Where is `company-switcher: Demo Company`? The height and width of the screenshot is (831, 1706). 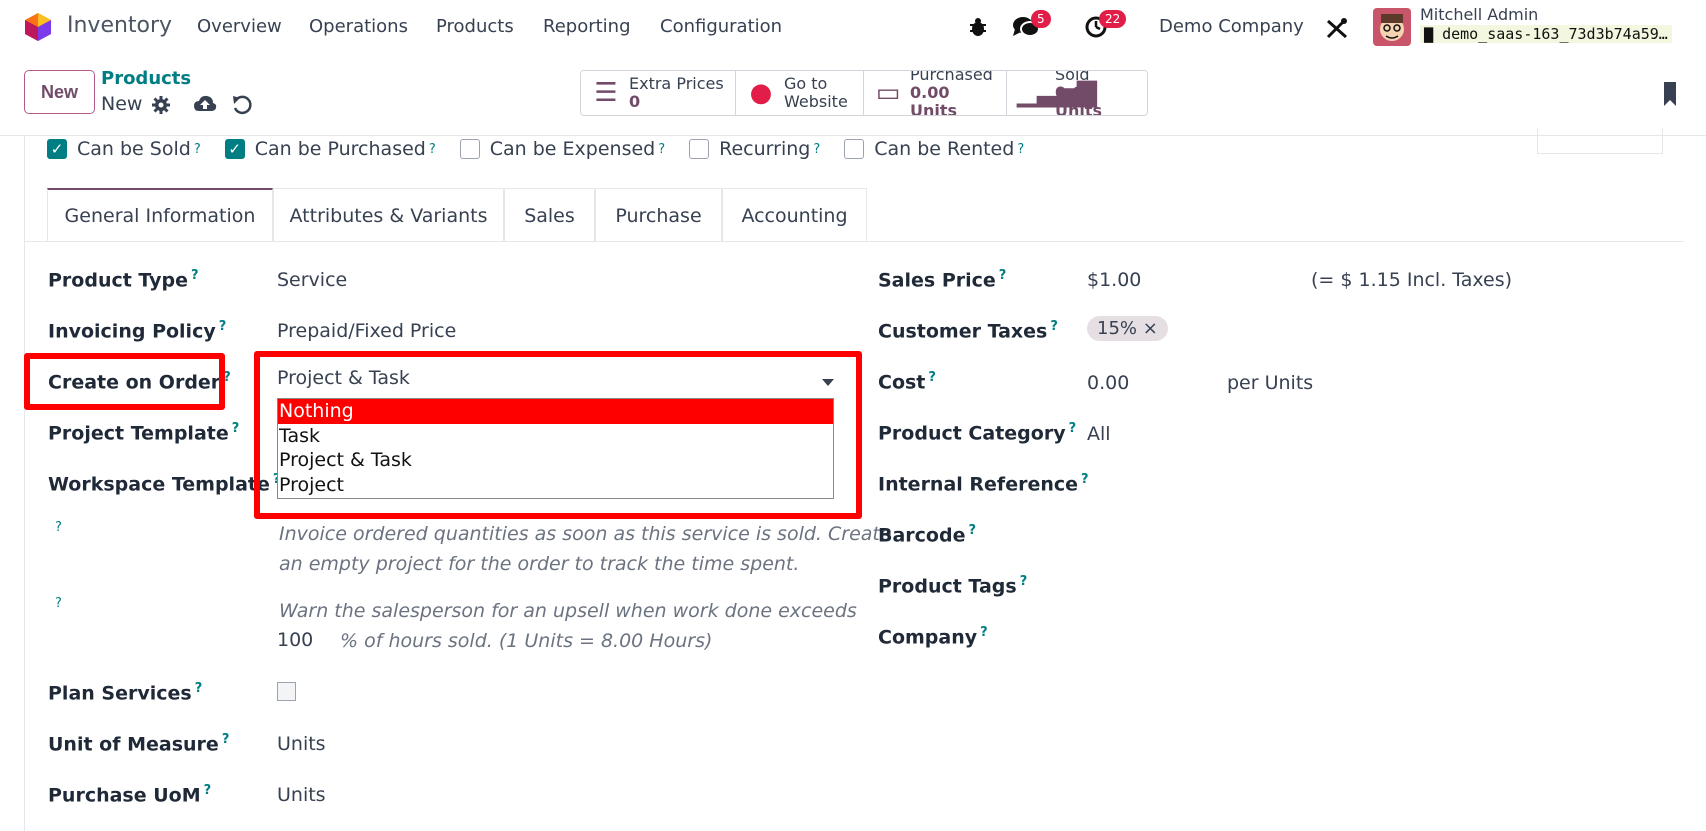 company-switcher: Demo Company is located at coordinates (1231, 26).